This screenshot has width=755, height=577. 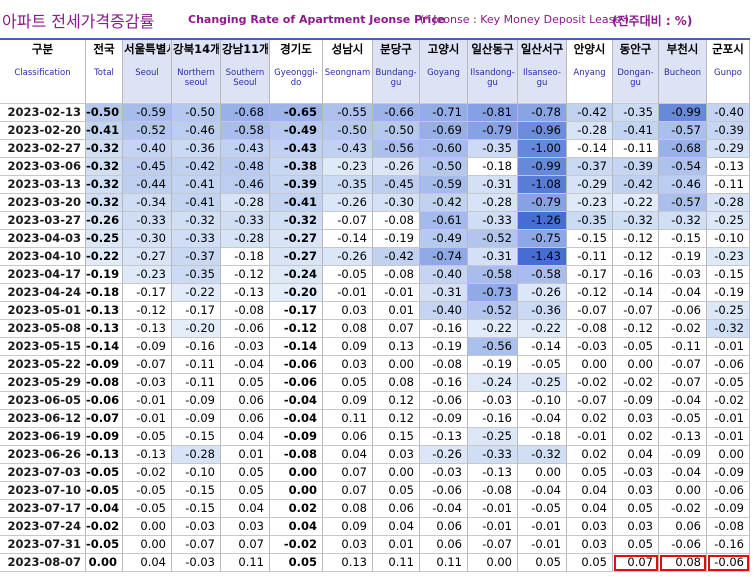 I want to click on table-cell: -0.44, so click(x=147, y=185).